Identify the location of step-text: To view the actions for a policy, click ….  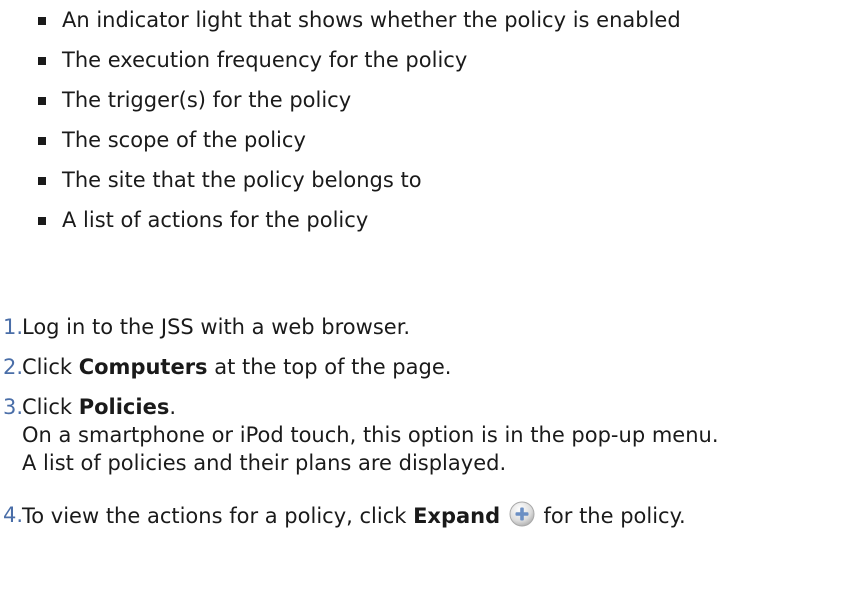
(354, 514).